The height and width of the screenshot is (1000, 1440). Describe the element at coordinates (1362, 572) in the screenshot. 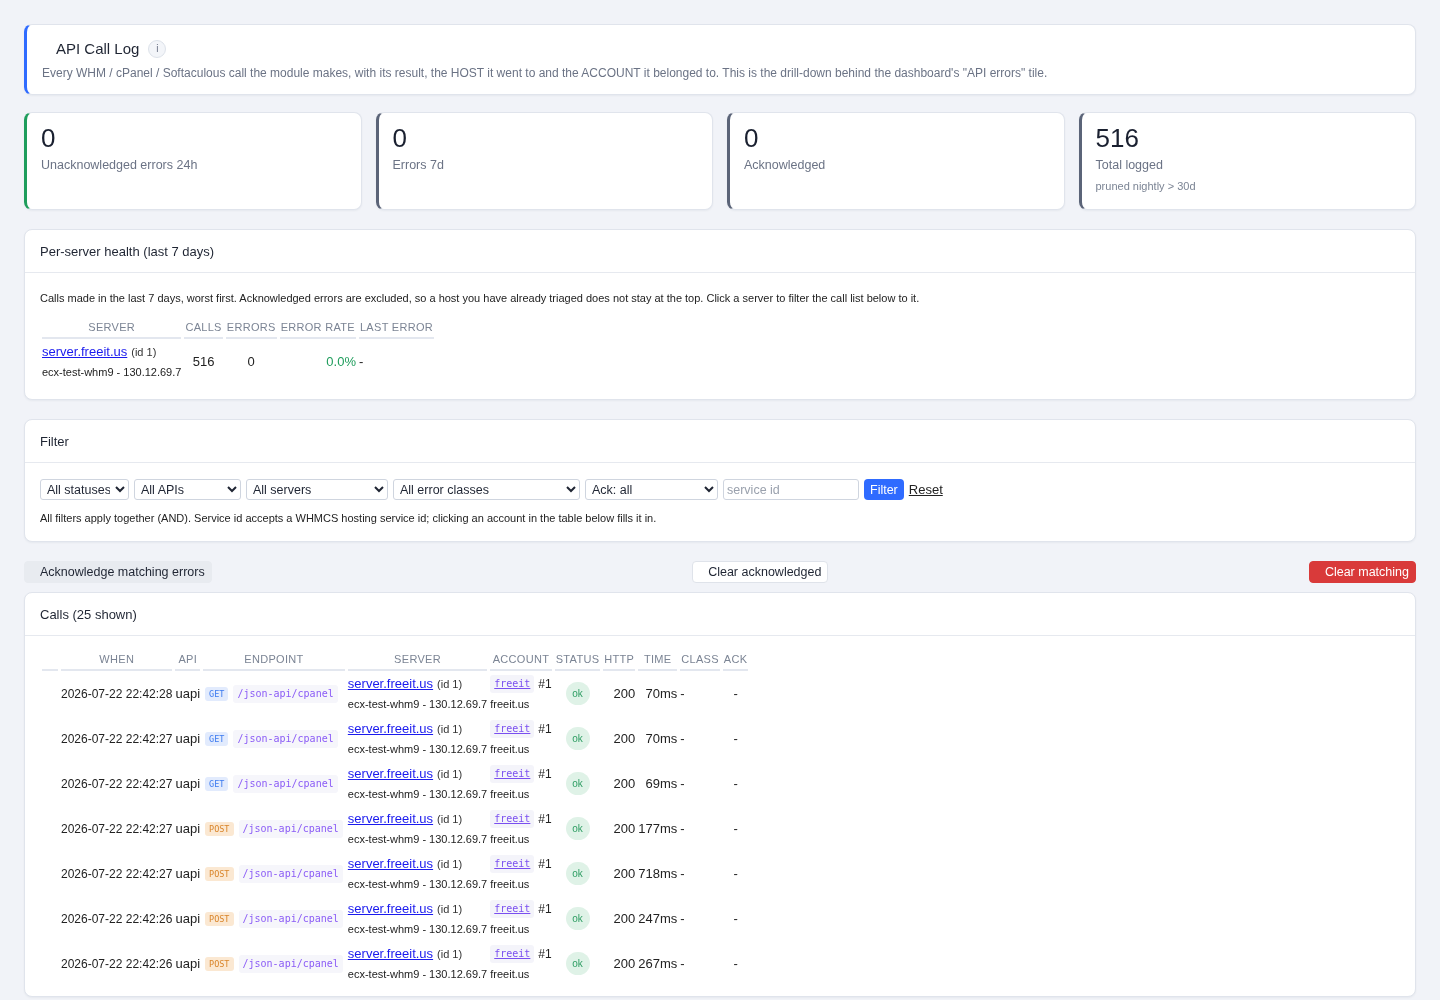

I see `action-button: Clear matching` at that location.